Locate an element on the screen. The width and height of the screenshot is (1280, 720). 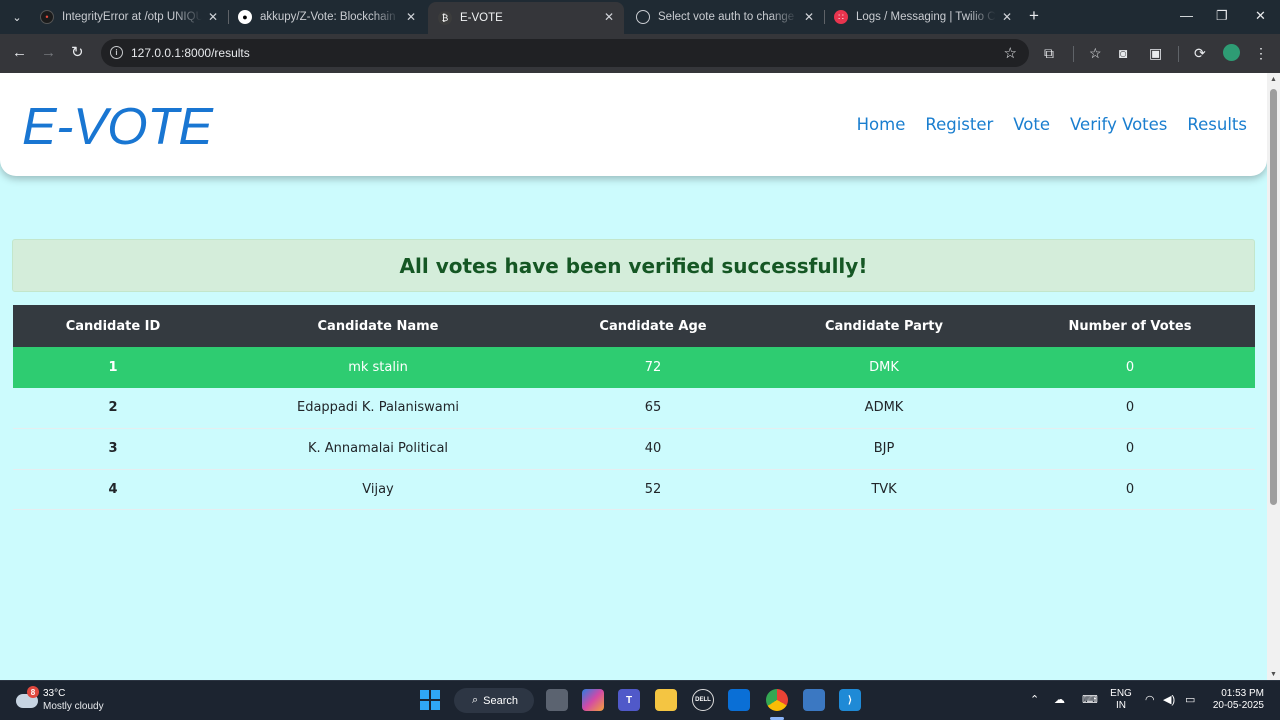
scrollbar-thumb is located at coordinates (1273, 297).